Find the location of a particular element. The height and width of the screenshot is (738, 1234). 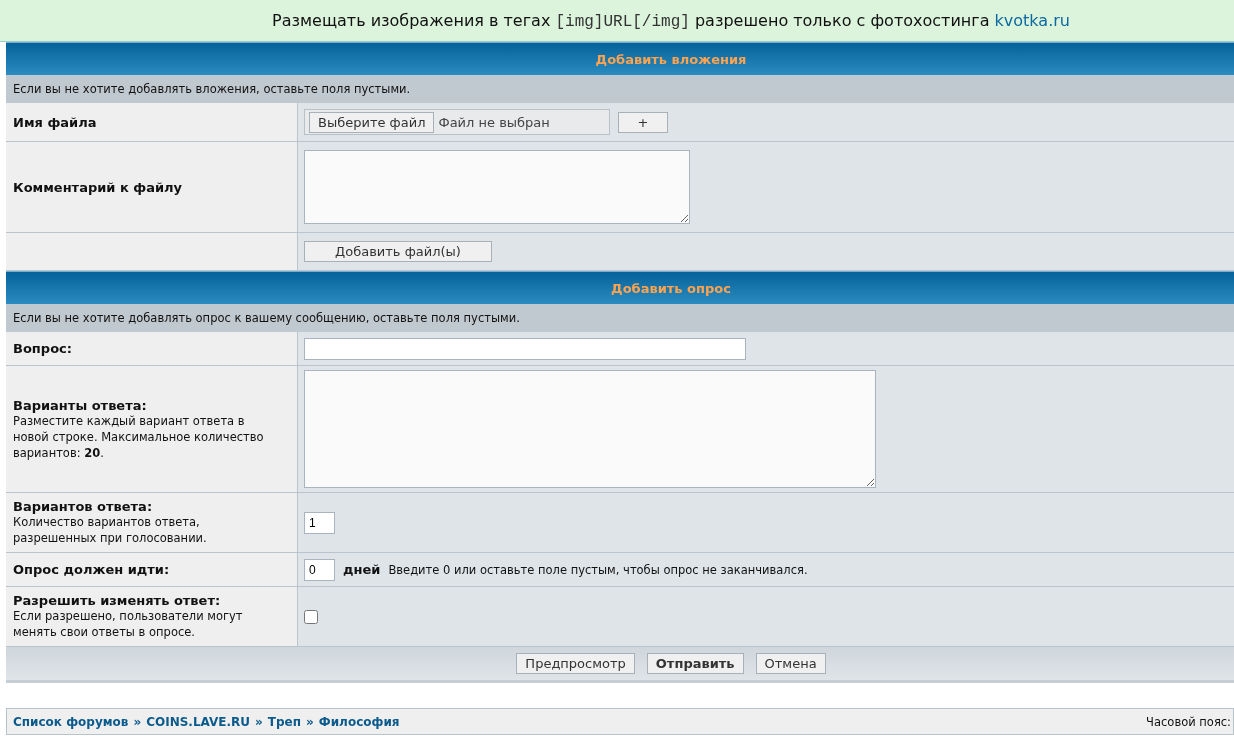

unit-label: дней is located at coordinates (362, 569).